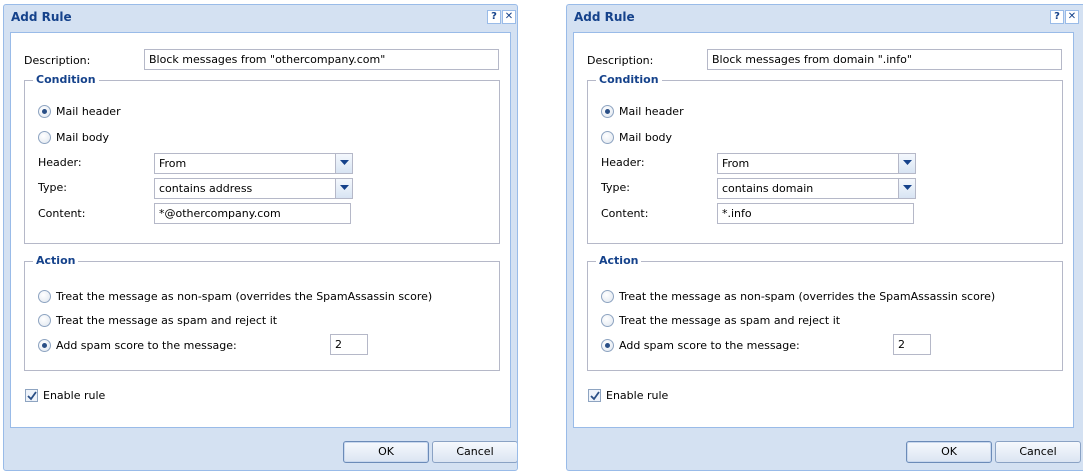 The height and width of the screenshot is (471, 1083). Describe the element at coordinates (253, 188) in the screenshot. I see `type-select: contains address` at that location.